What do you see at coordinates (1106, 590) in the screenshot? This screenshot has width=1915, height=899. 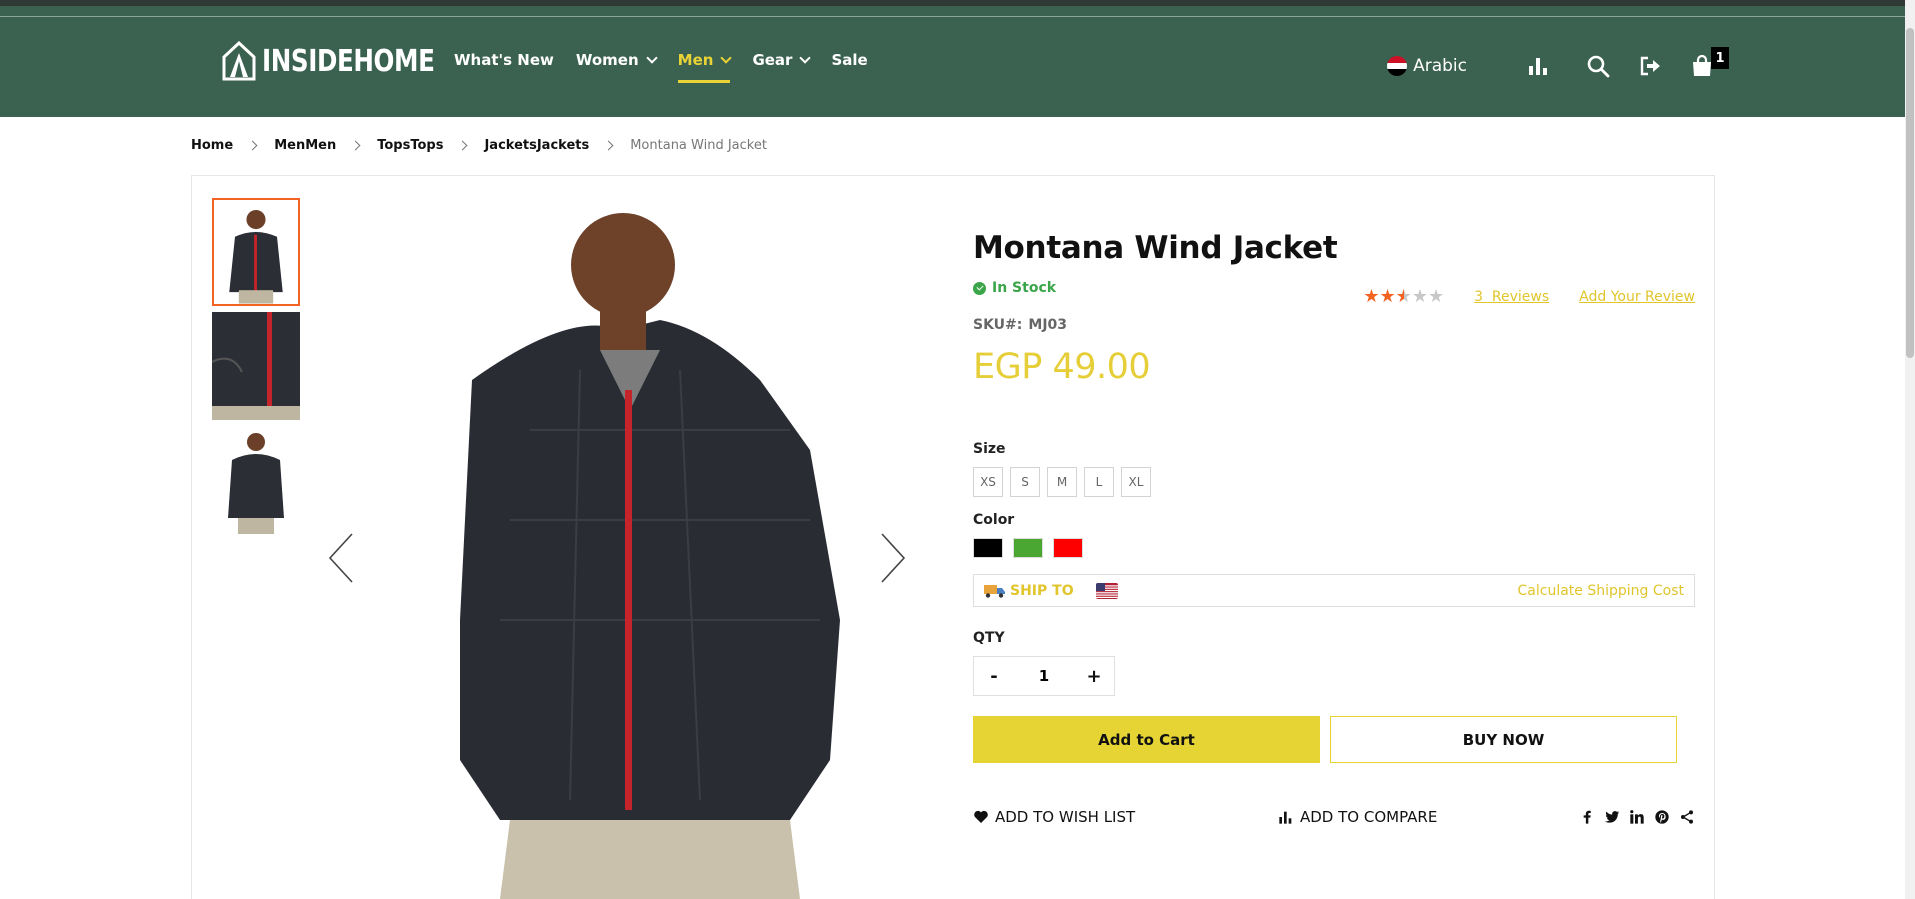 I see `us-flag-icon` at bounding box center [1106, 590].